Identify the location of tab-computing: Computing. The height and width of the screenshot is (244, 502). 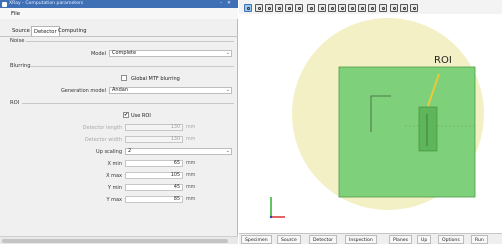
(72, 31).